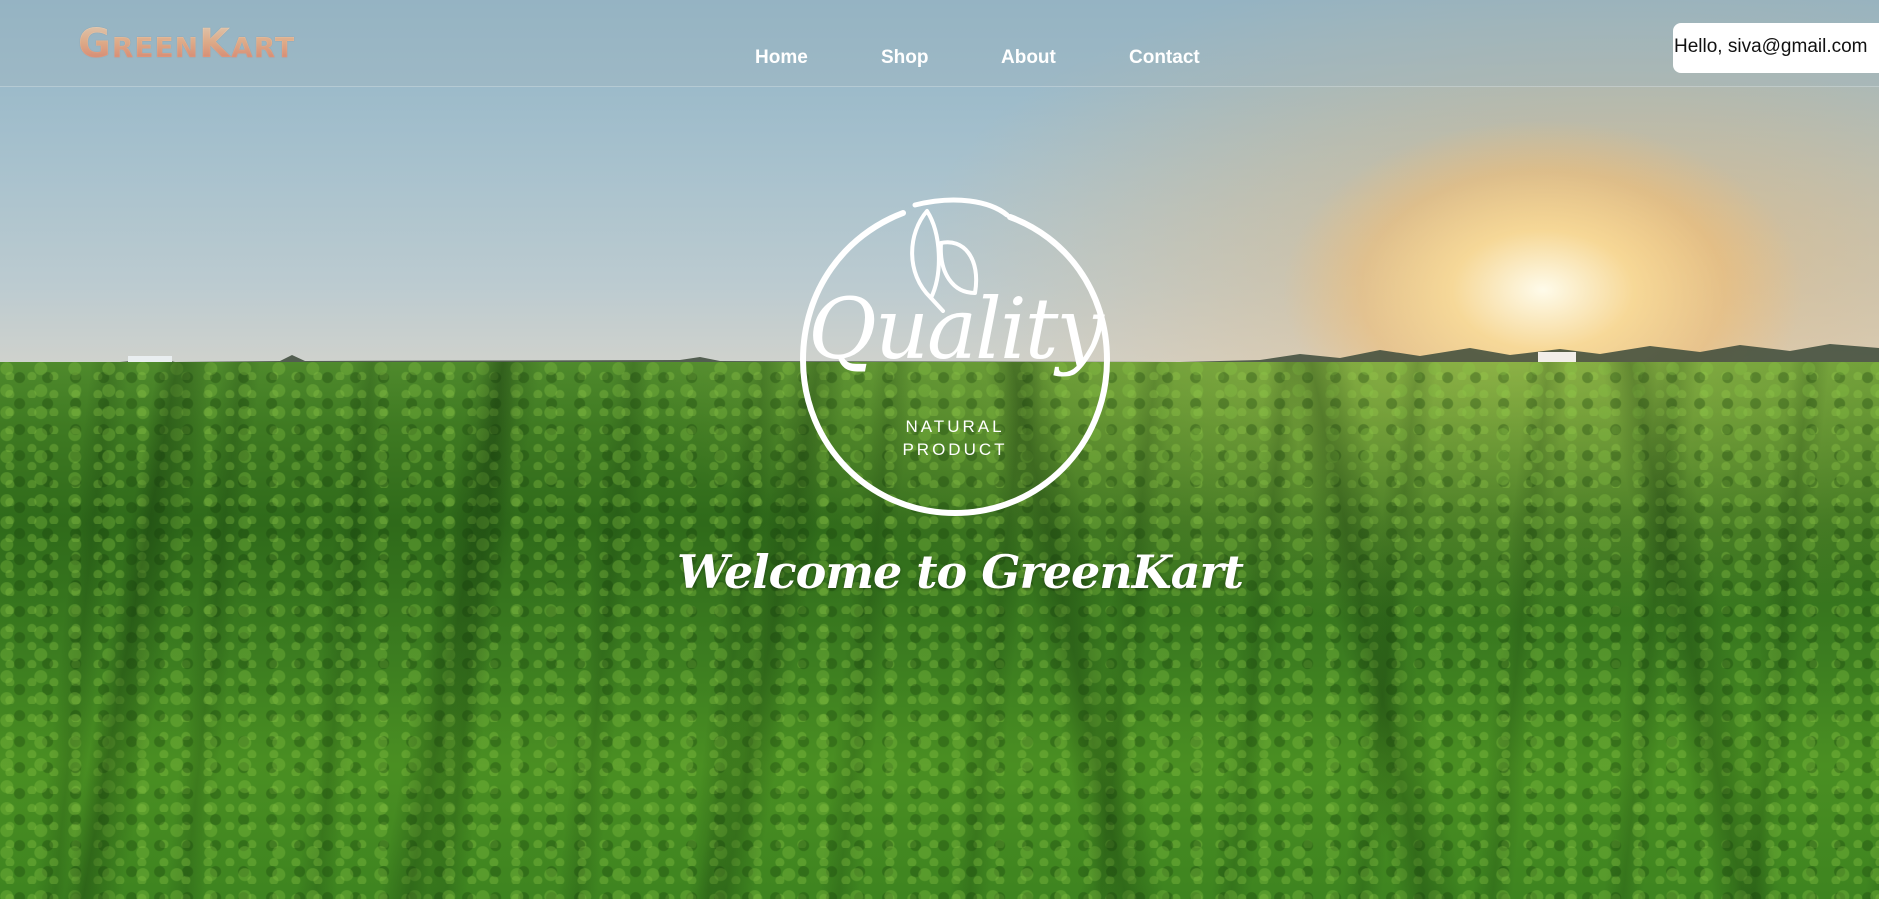  Describe the element at coordinates (955, 449) in the screenshot. I see `emblem-product-text: PRODUCT` at that location.